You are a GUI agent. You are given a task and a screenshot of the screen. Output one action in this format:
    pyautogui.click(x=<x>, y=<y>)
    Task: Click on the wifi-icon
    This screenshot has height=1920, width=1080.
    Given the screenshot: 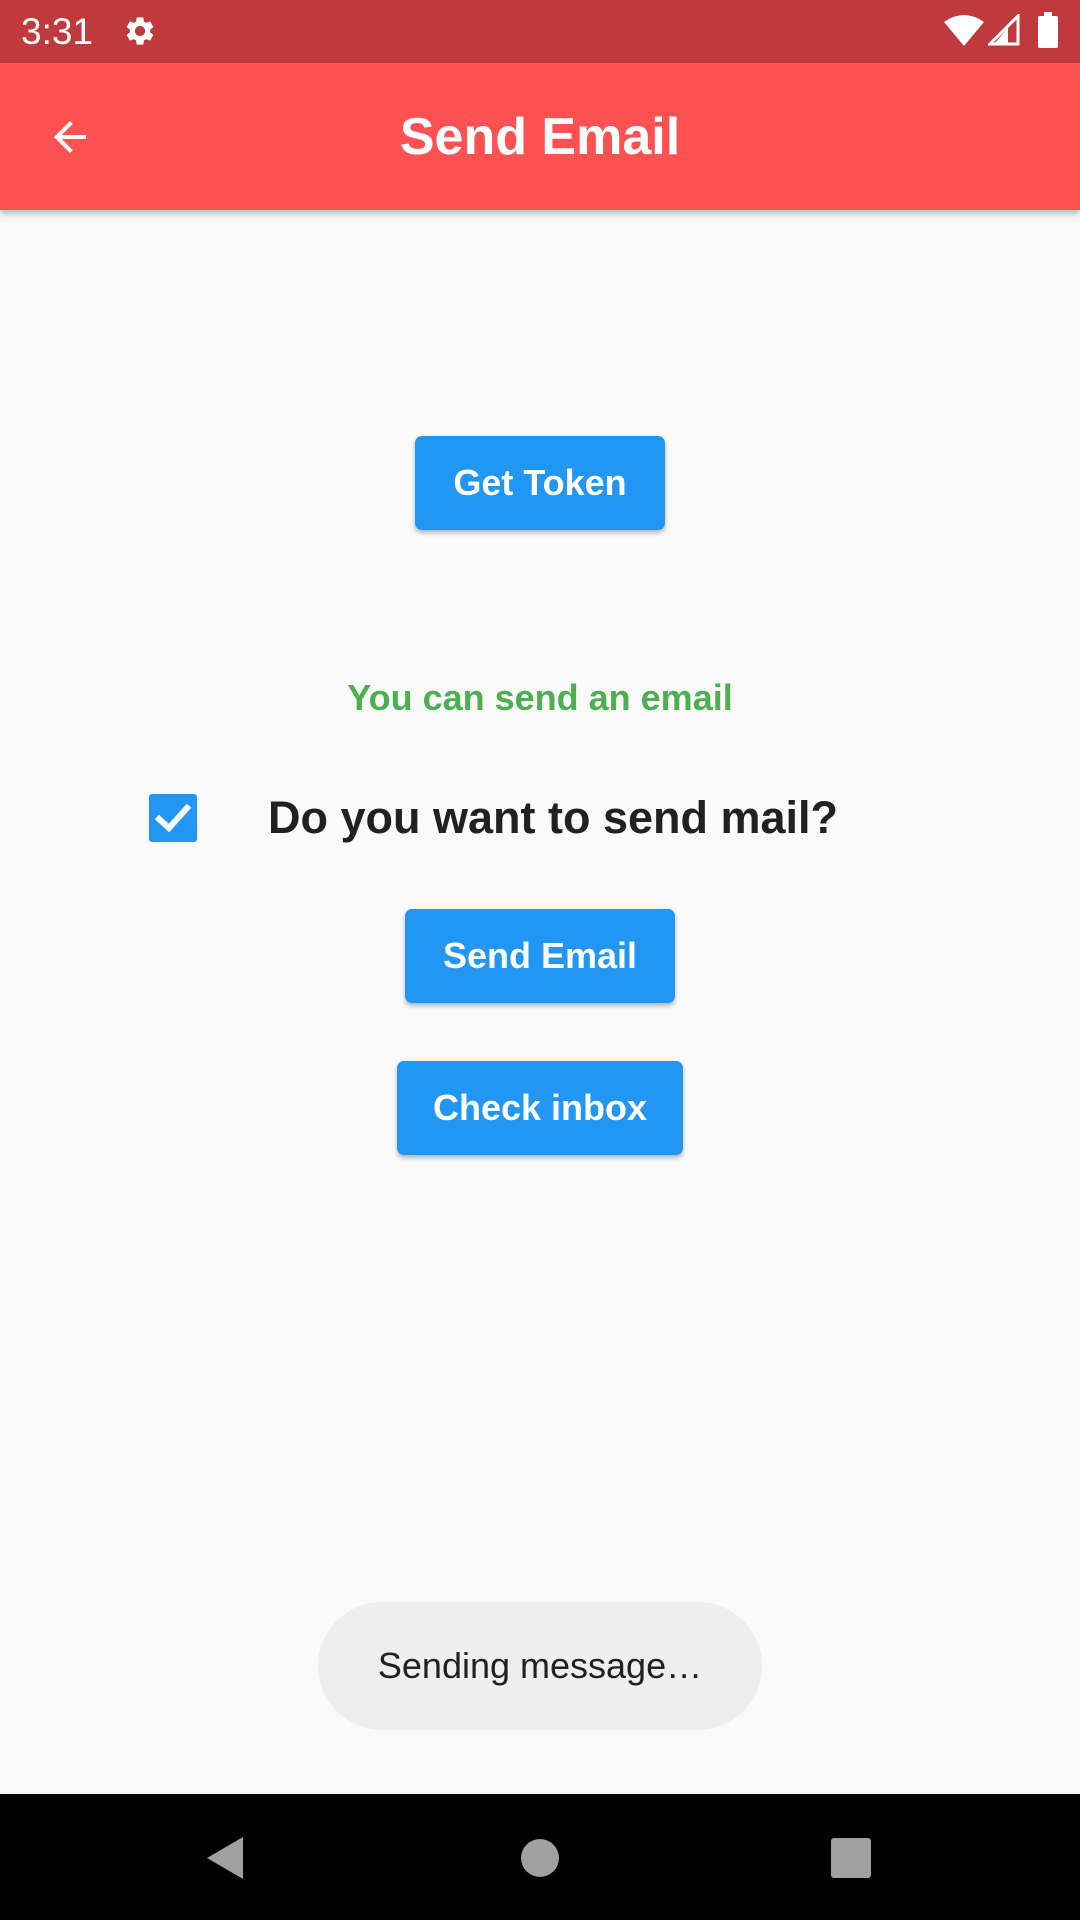 What is the action you would take?
    pyautogui.click(x=964, y=30)
    